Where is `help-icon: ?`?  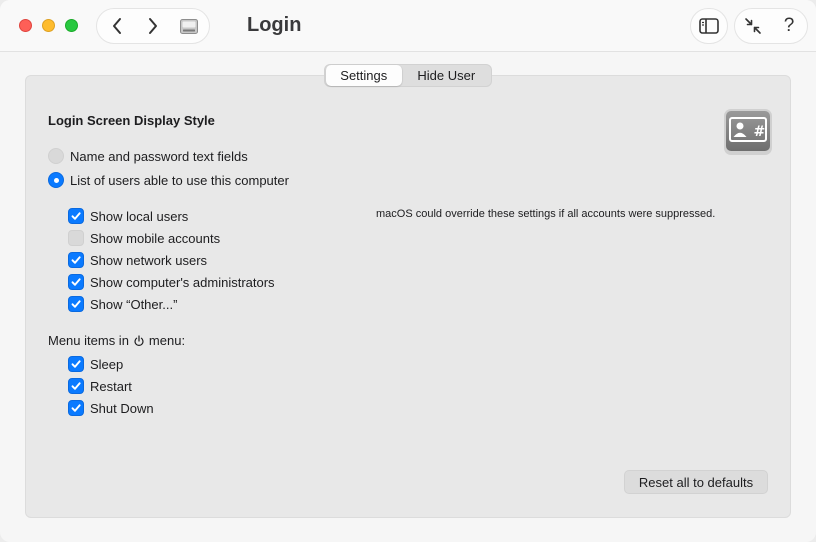 help-icon: ? is located at coordinates (789, 25).